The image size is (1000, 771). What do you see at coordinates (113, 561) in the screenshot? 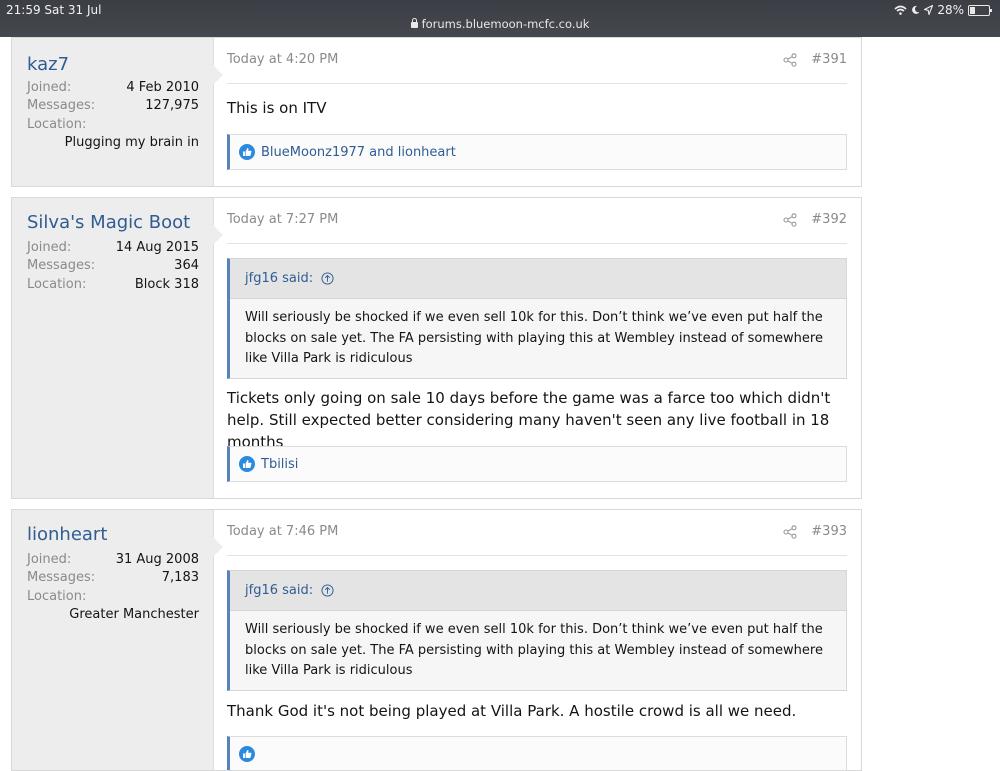
I see `joined-row: Joined: 31 Aug 2008` at bounding box center [113, 561].